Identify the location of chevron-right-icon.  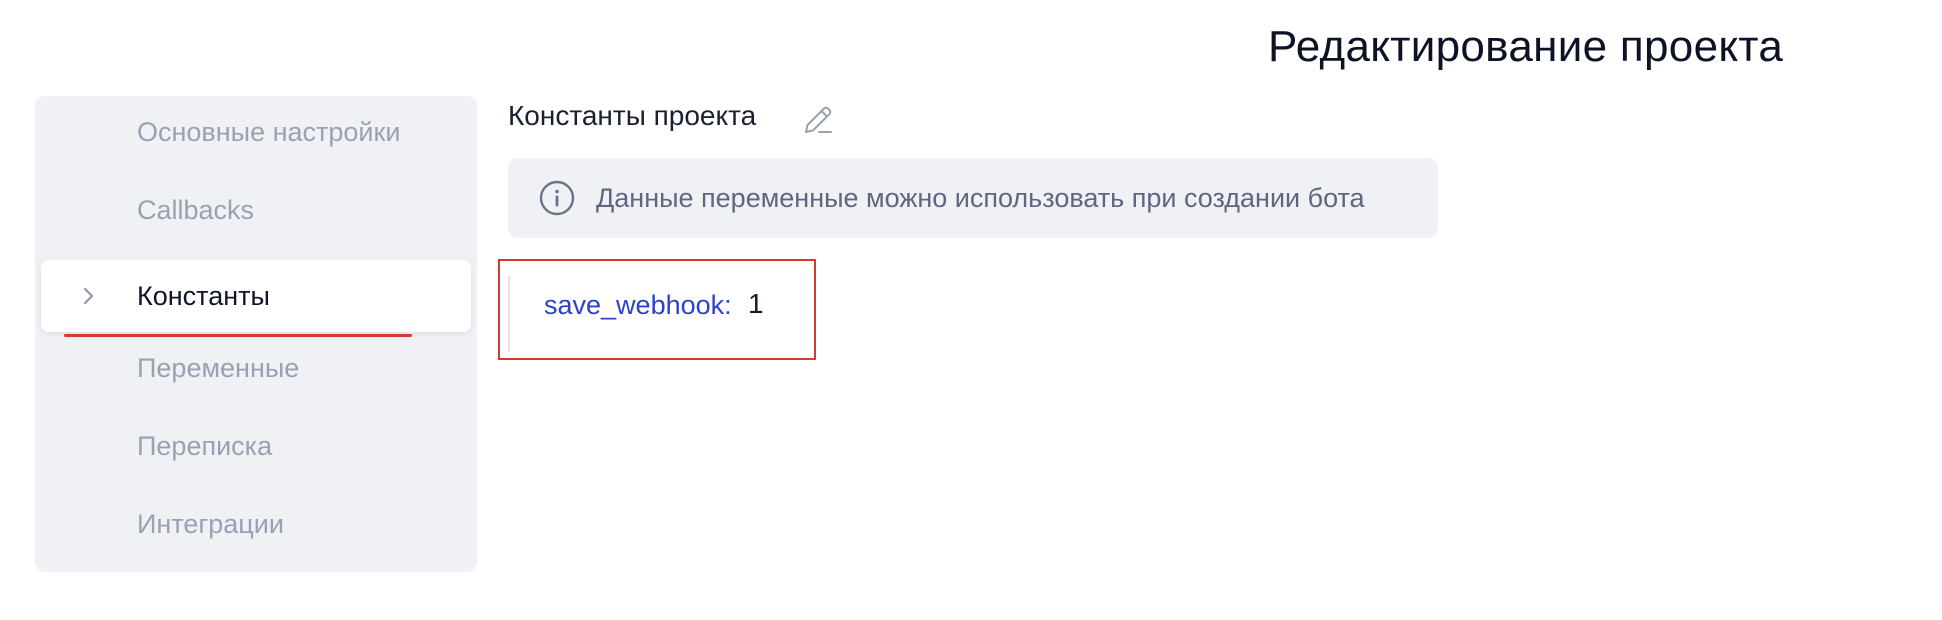
(88, 296).